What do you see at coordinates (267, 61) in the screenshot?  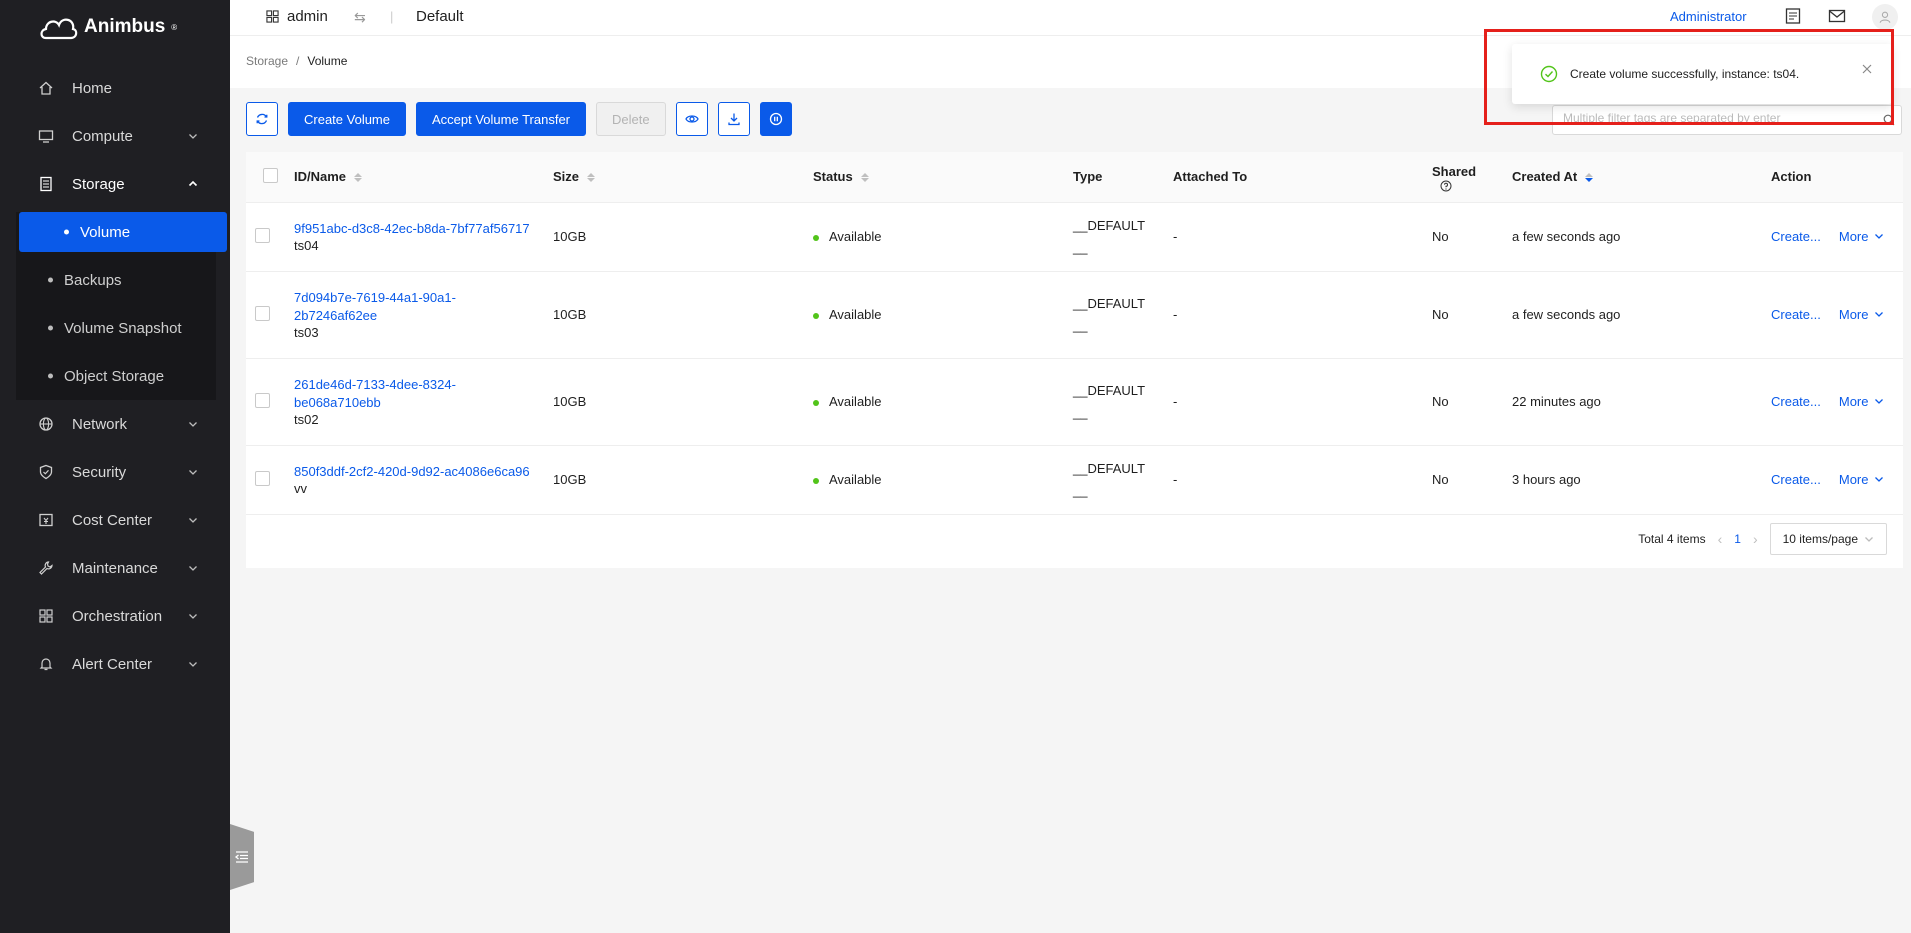 I see `breadcrumb-storage: Storage` at bounding box center [267, 61].